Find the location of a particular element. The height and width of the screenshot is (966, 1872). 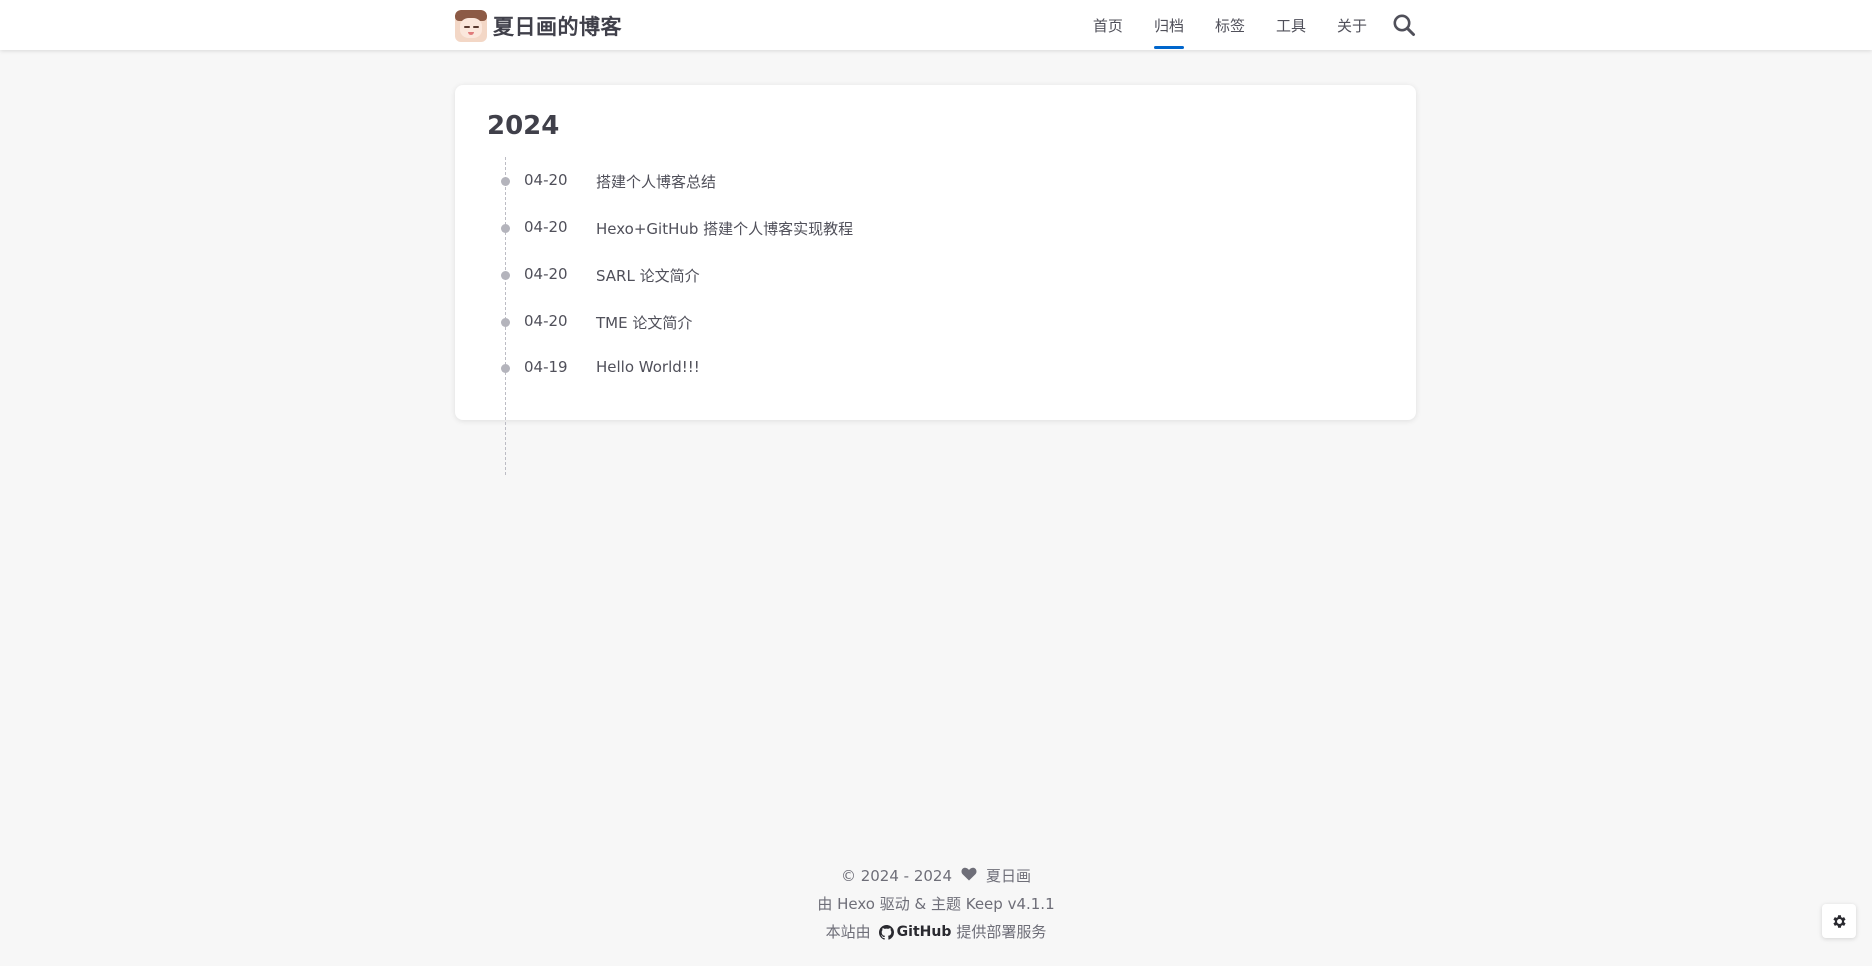

nav-item-archives: 归档 is located at coordinates (1168, 25).